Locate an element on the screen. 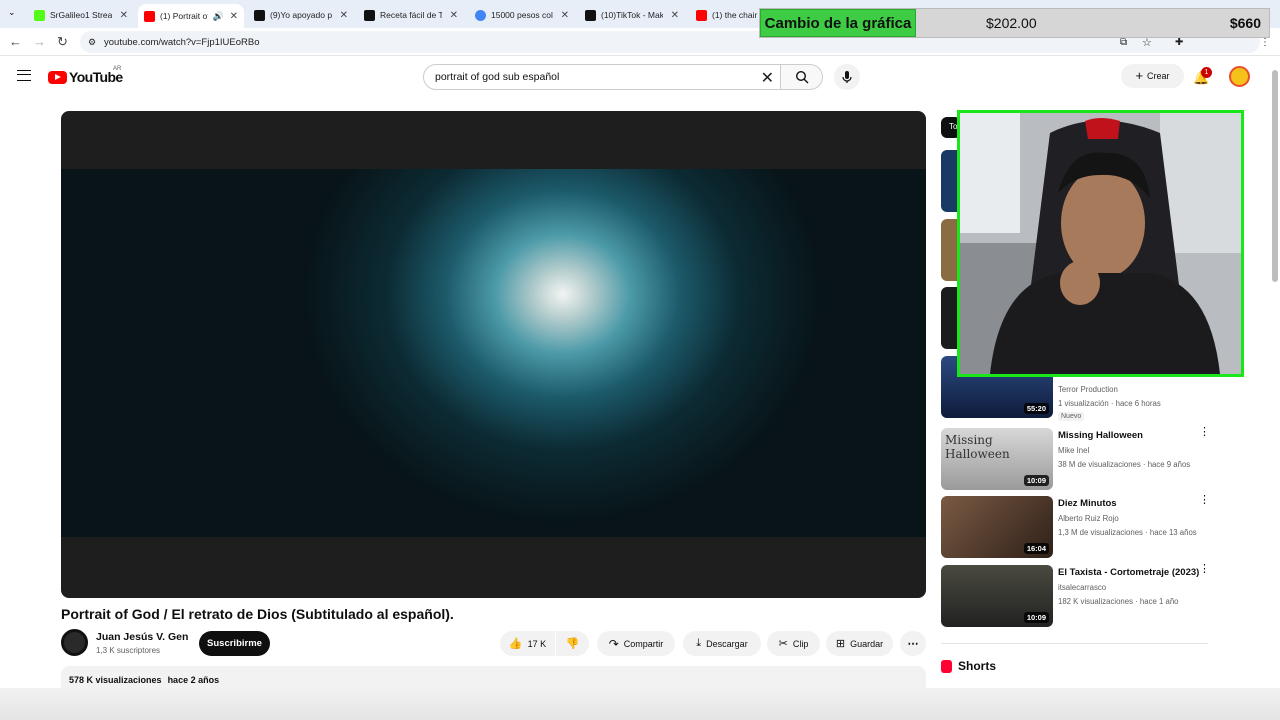 The image size is (1280, 720). divider is located at coordinates (1074, 643).